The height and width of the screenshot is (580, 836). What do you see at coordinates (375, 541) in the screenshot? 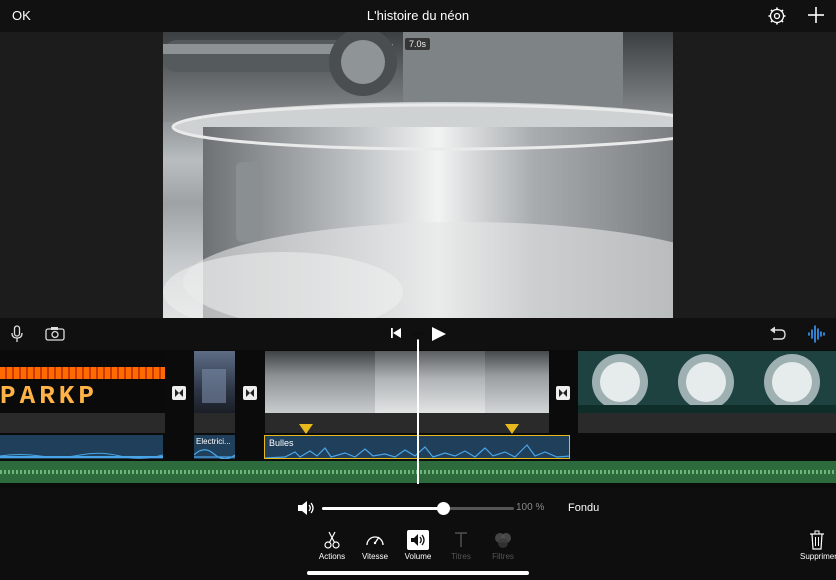
I see `speedometer-icon` at bounding box center [375, 541].